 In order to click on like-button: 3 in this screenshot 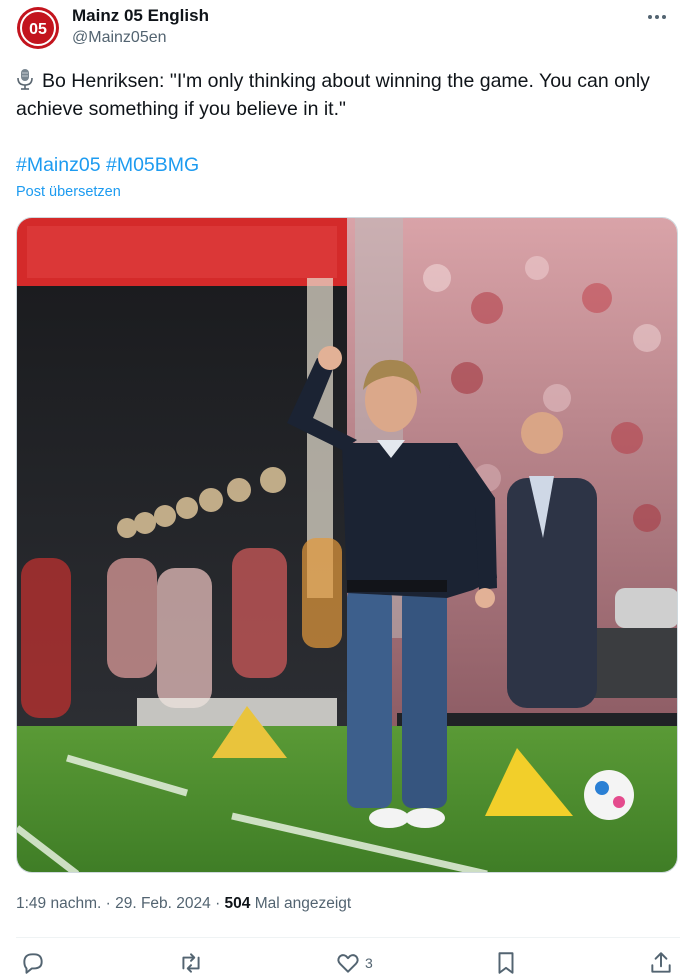, I will do `click(354, 963)`.